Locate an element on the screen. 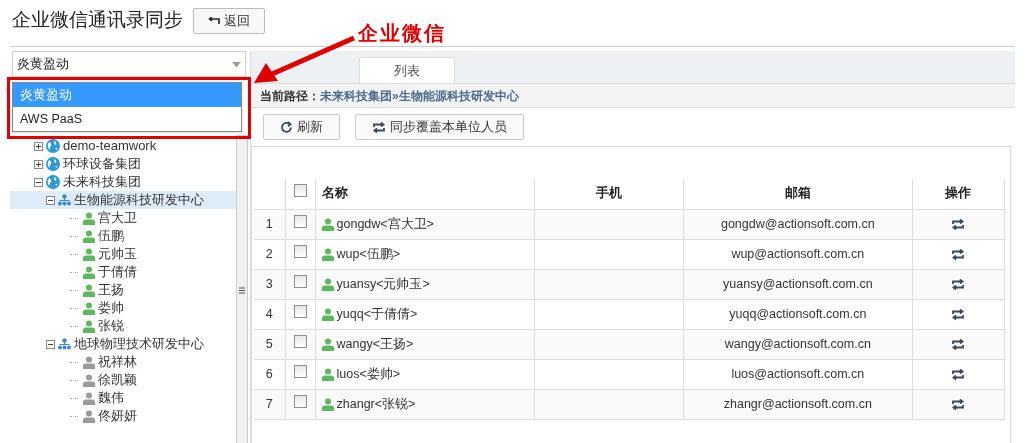 The width and height of the screenshot is (1025, 443). email-cell: yuansy@actionsoft.com.cn is located at coordinates (798, 284).